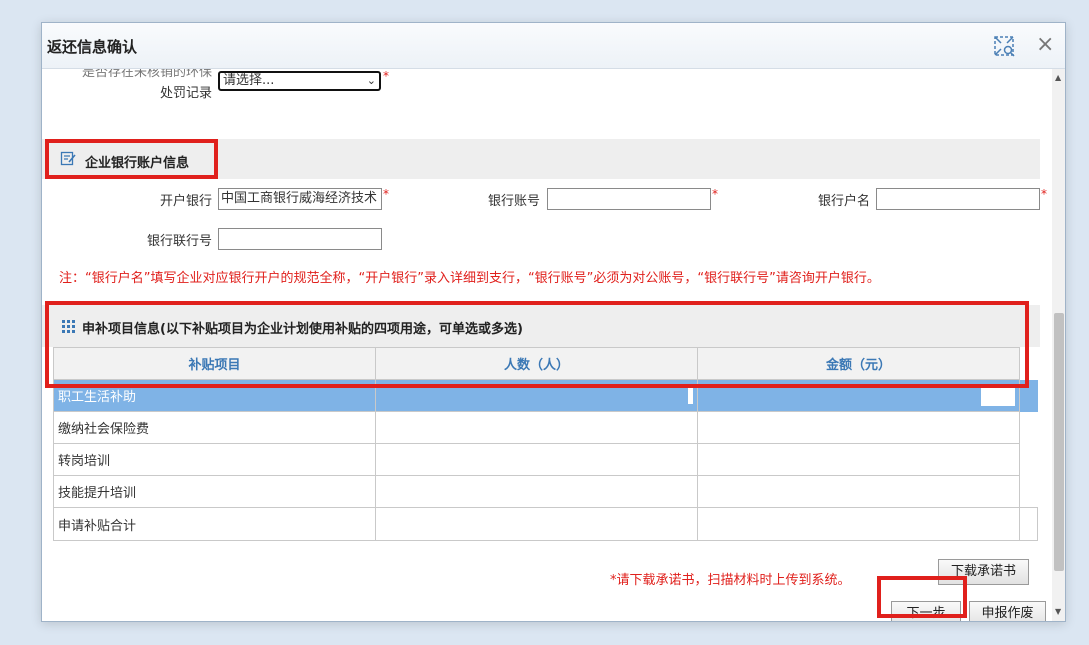 The image size is (1089, 645). What do you see at coordinates (843, 201) in the screenshot?
I see `account-name-label: 银行户名` at bounding box center [843, 201].